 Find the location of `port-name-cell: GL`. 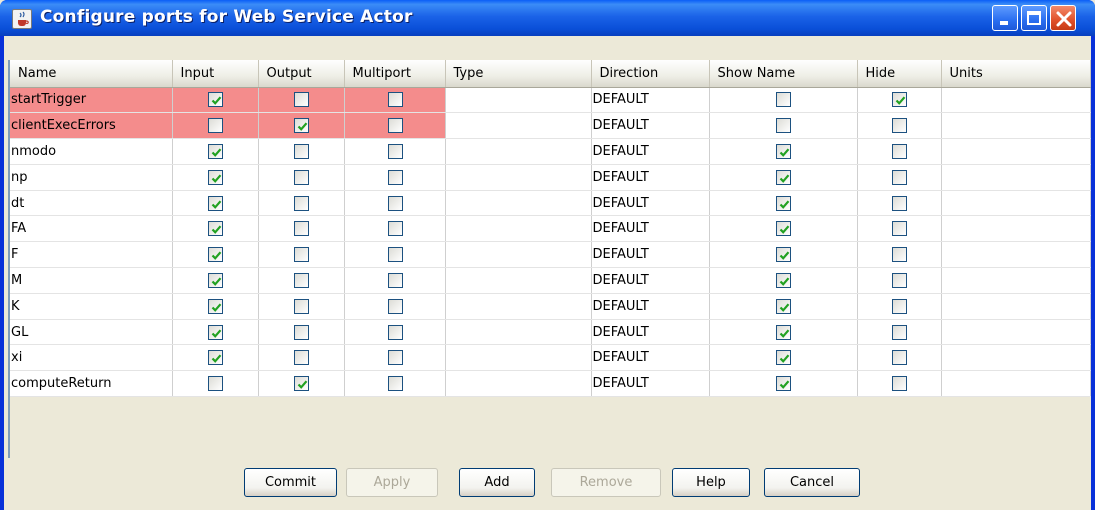

port-name-cell: GL is located at coordinates (91, 332).